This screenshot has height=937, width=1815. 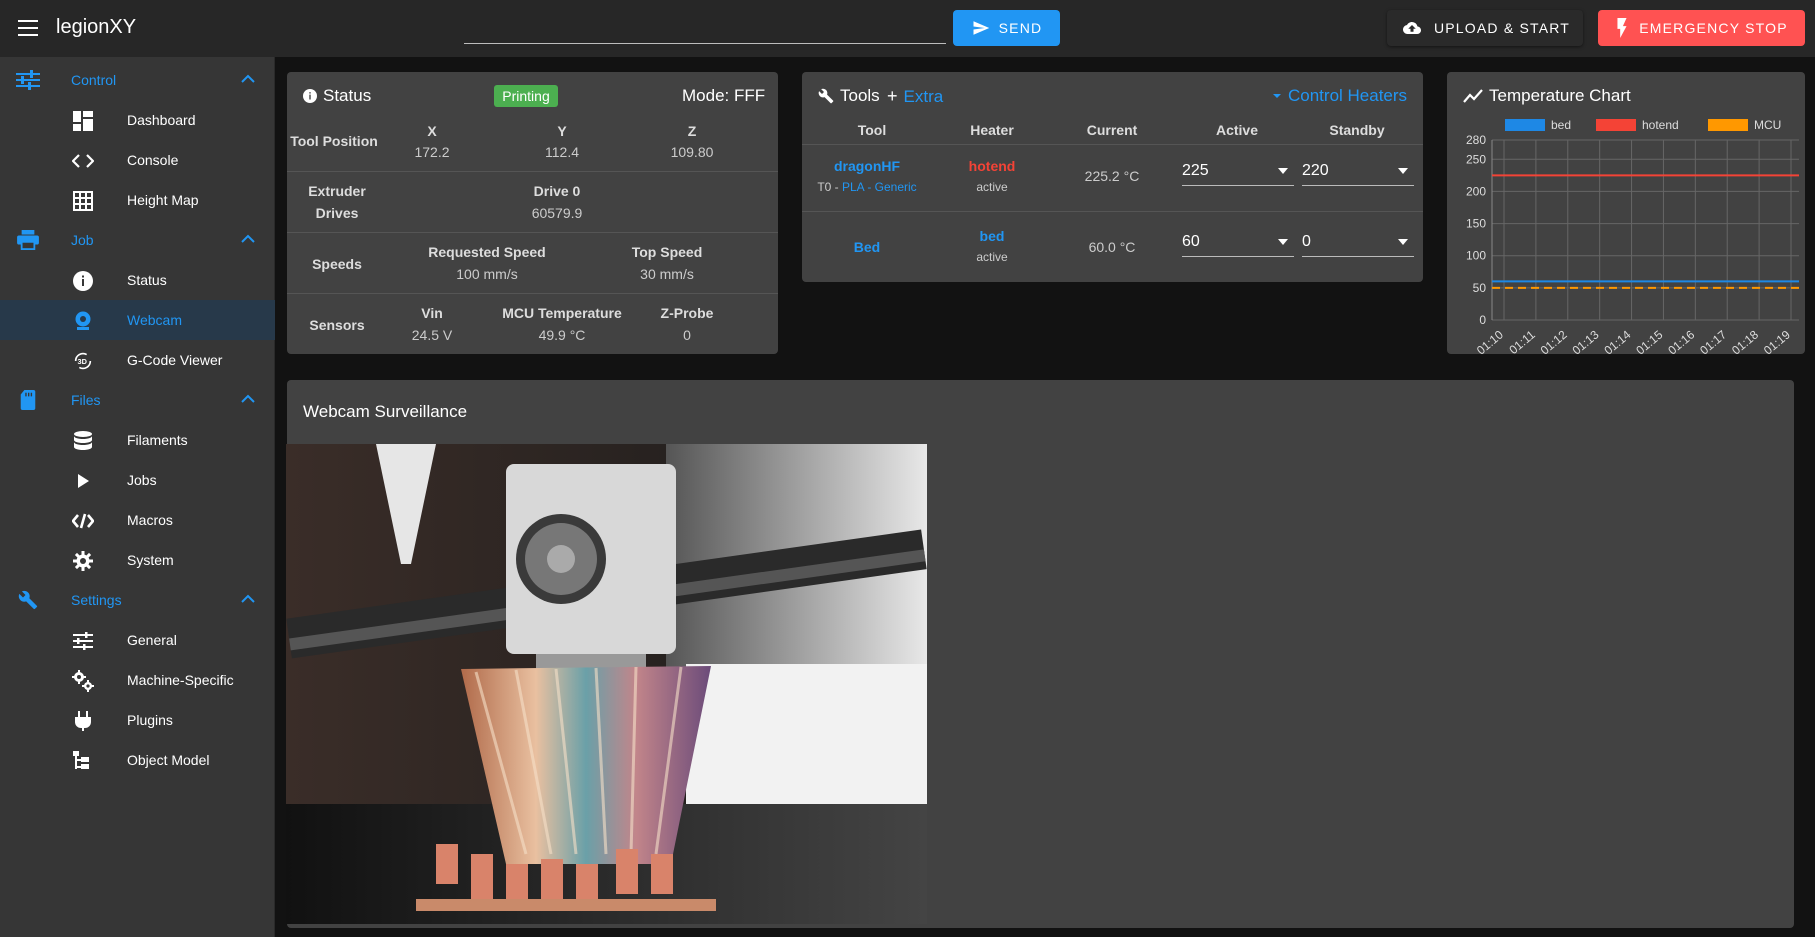 What do you see at coordinates (83, 761) in the screenshot?
I see `file-tree-icon` at bounding box center [83, 761].